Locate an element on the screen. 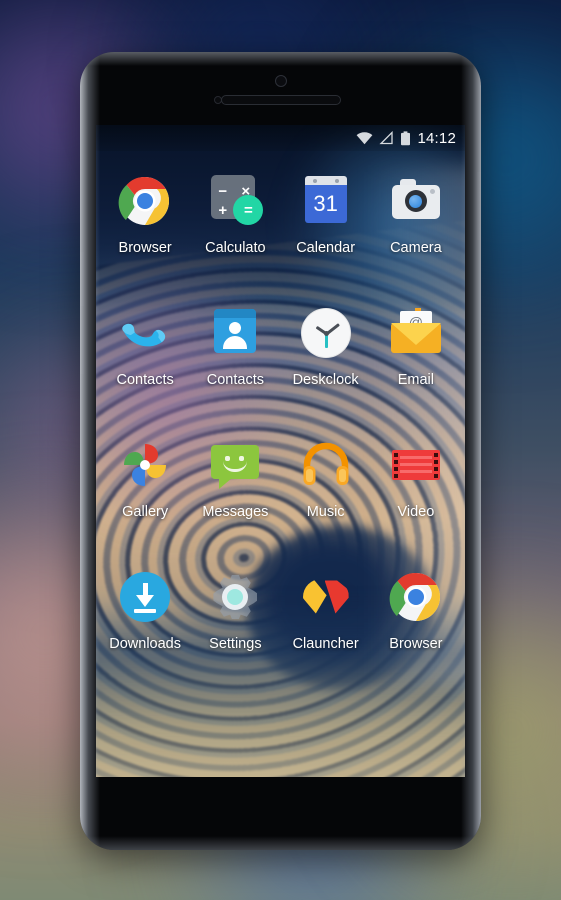 This screenshot has width=561, height=900. camera-icon is located at coordinates (416, 201).